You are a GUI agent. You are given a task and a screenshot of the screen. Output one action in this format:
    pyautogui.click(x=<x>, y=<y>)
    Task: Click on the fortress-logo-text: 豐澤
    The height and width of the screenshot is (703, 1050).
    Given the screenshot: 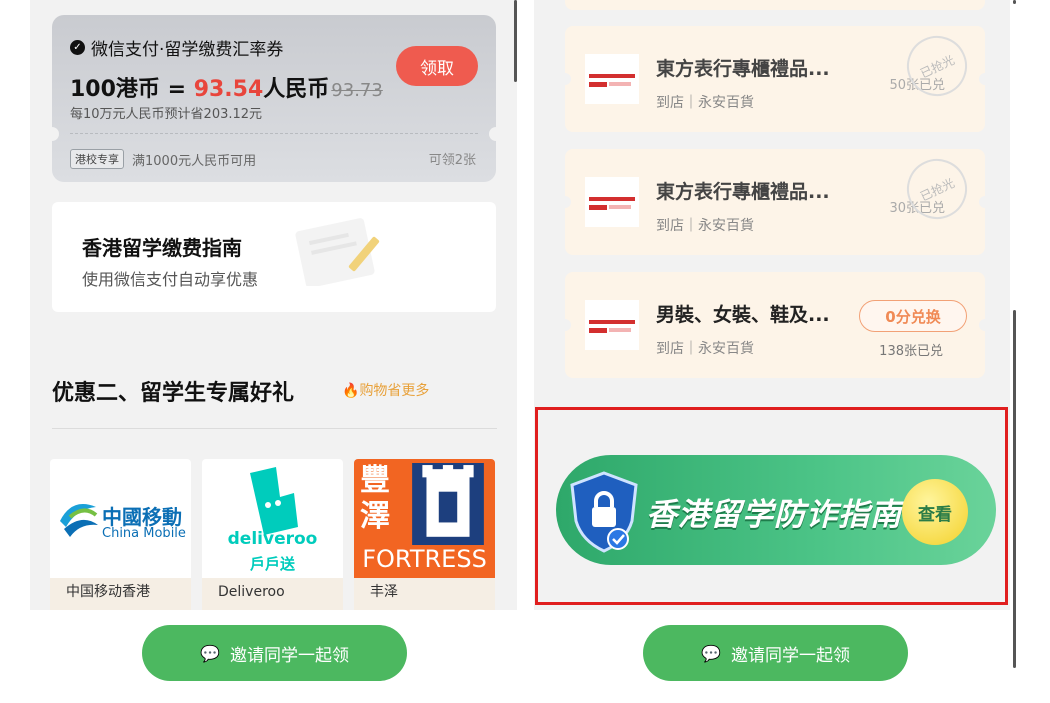 What is the action you would take?
    pyautogui.click(x=375, y=498)
    